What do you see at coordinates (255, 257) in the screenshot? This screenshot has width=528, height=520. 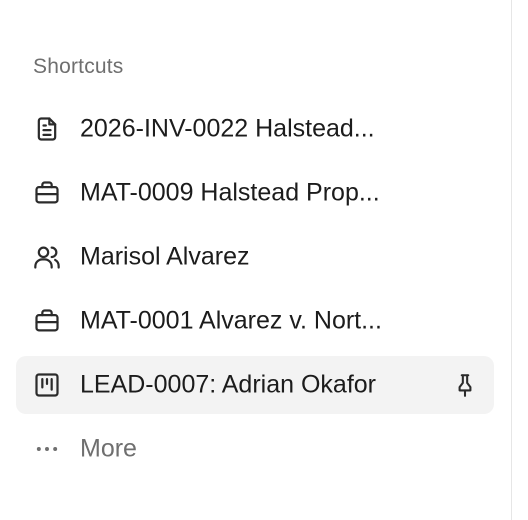 I see `shortcut-item-contact-alvarez: Marisol Alvarez` at bounding box center [255, 257].